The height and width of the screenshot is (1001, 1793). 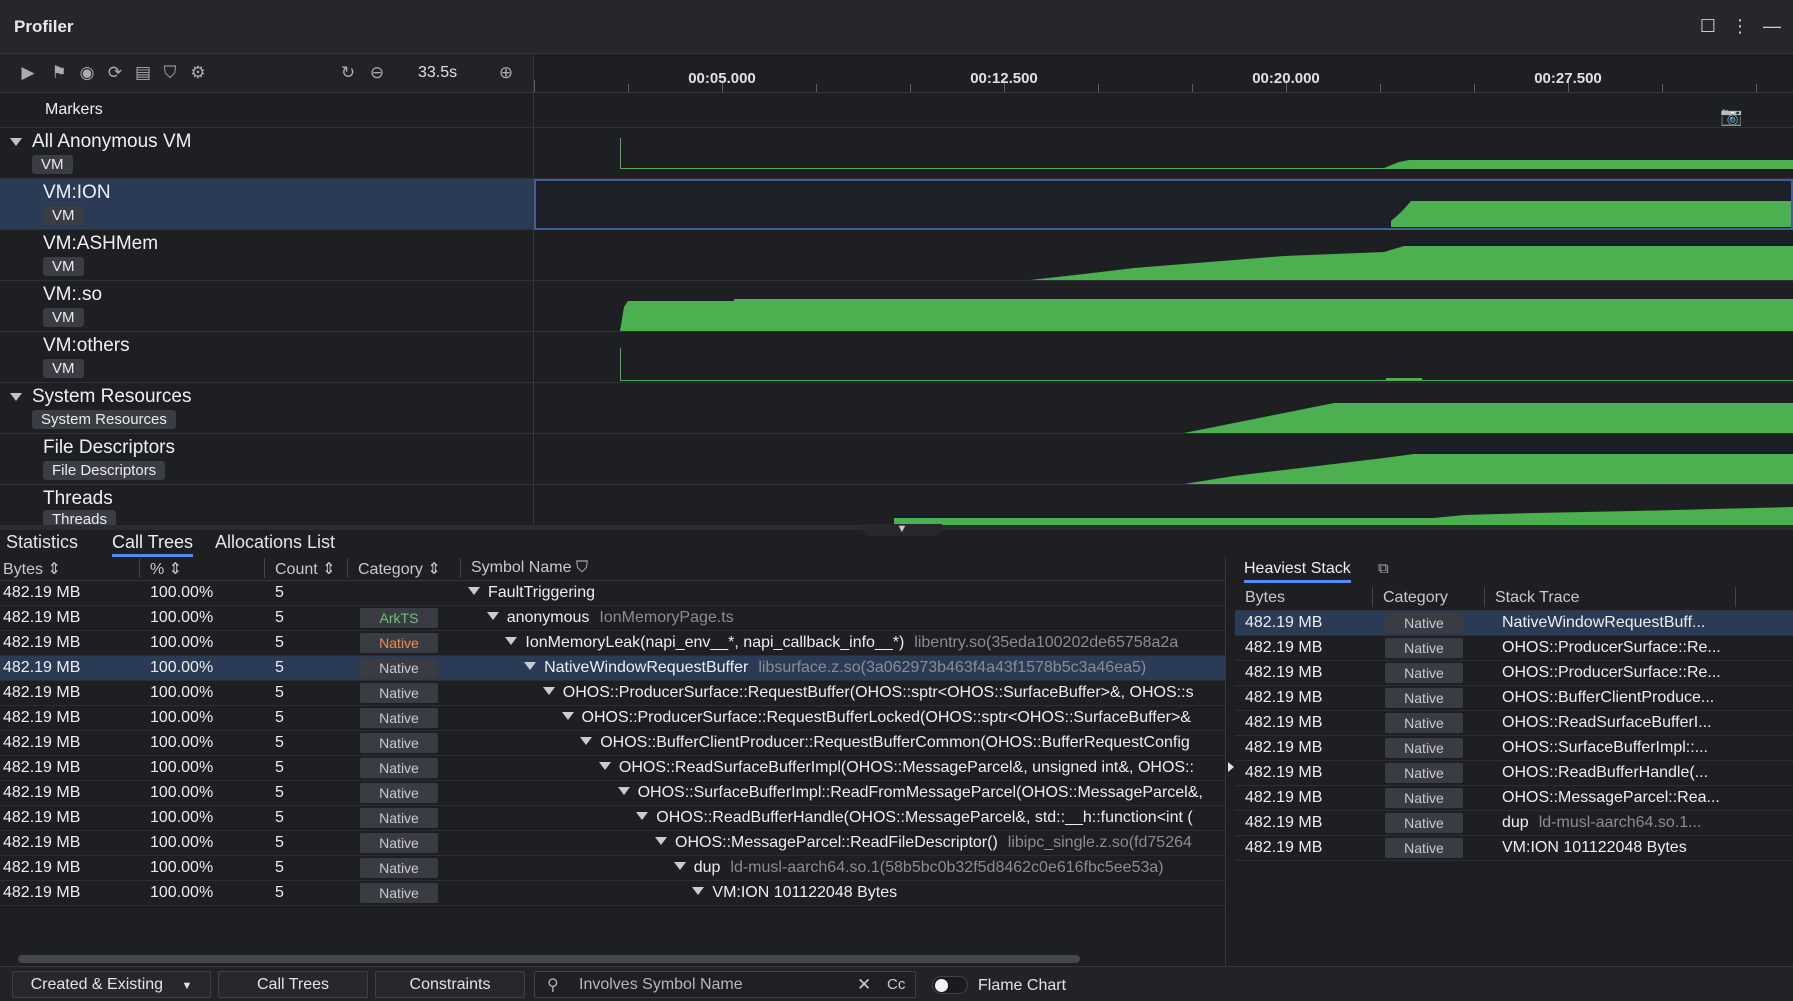 I want to click on panel-divider, so click(x=1225, y=761).